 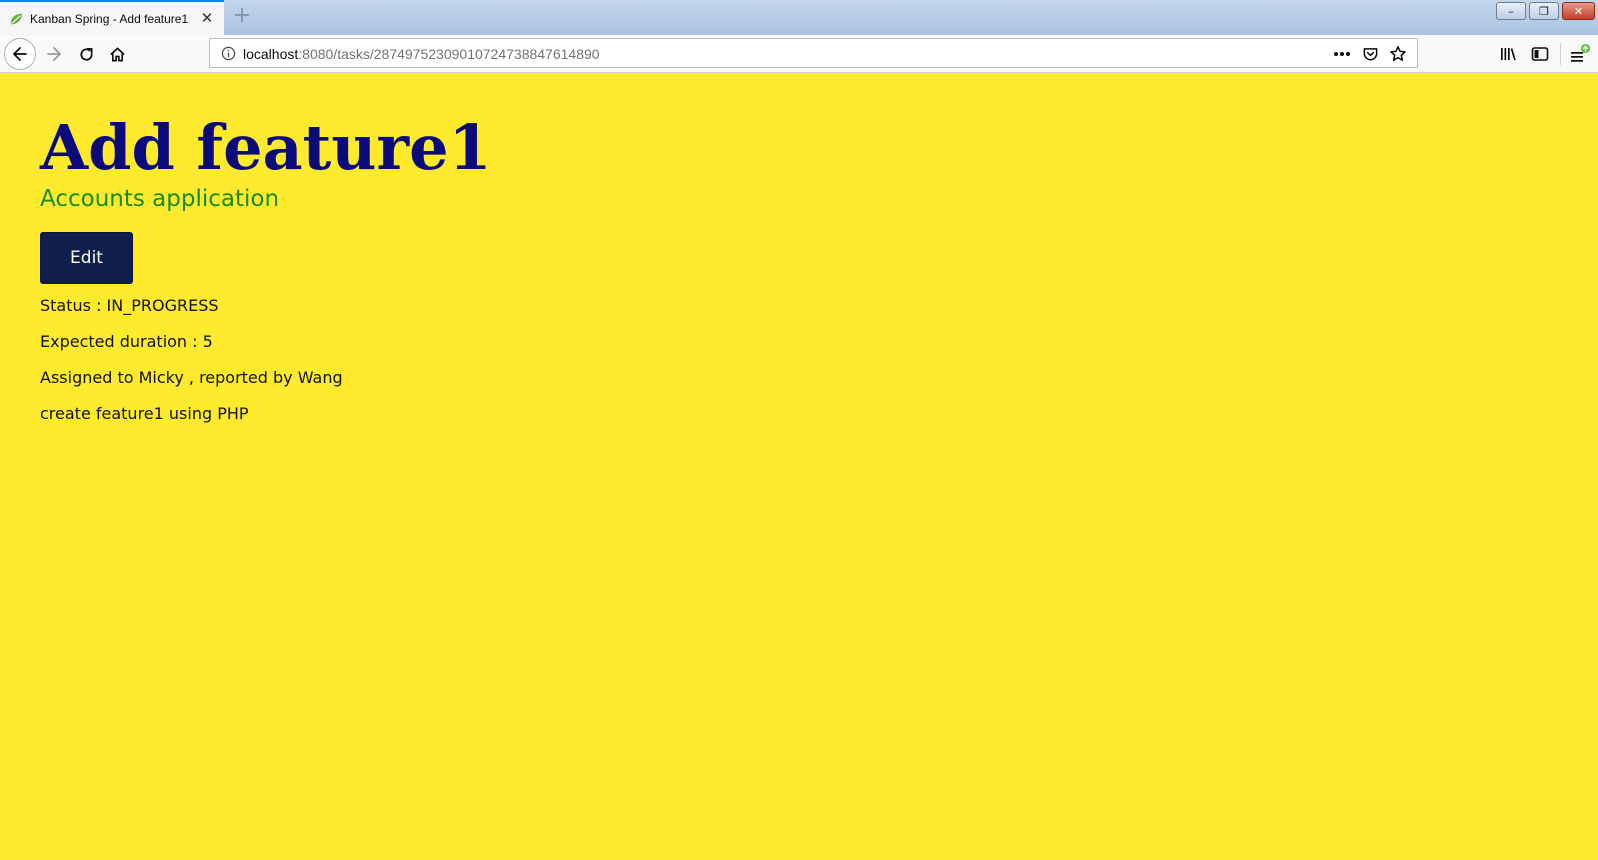 I want to click on restore-icon: ❐, so click(x=1544, y=11).